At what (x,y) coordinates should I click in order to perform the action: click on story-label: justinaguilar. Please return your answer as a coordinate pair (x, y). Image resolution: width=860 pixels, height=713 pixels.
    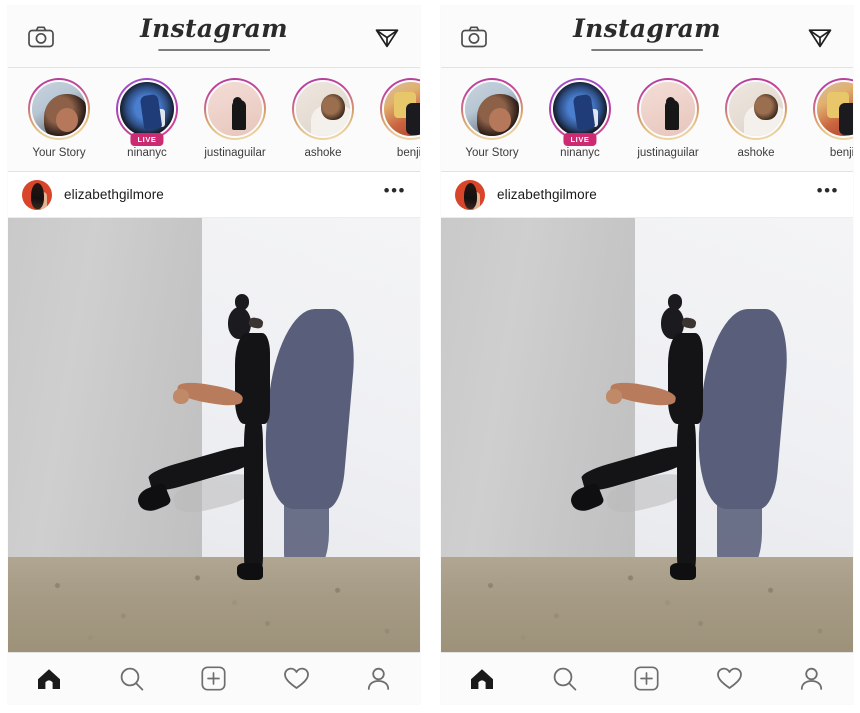
    Looking at the image, I should click on (668, 153).